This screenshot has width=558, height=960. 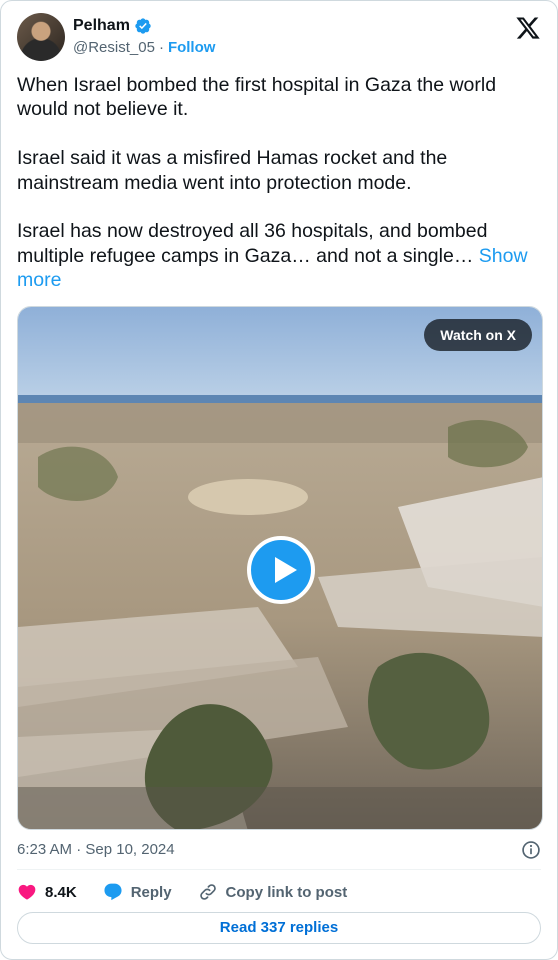 I want to click on avatar, so click(x=41, y=37).